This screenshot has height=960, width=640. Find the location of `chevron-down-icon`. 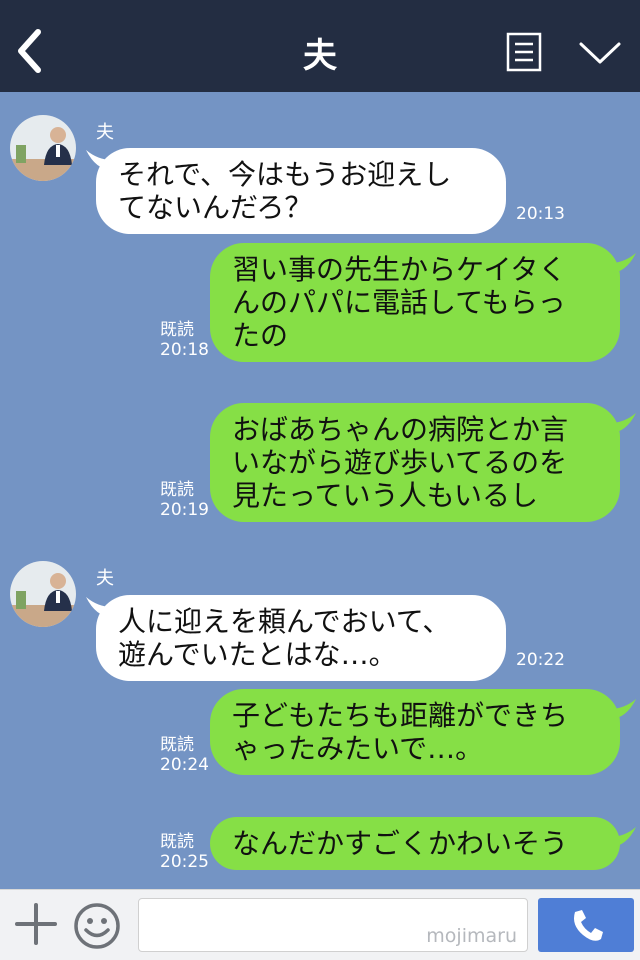

chevron-down-icon is located at coordinates (600, 53).